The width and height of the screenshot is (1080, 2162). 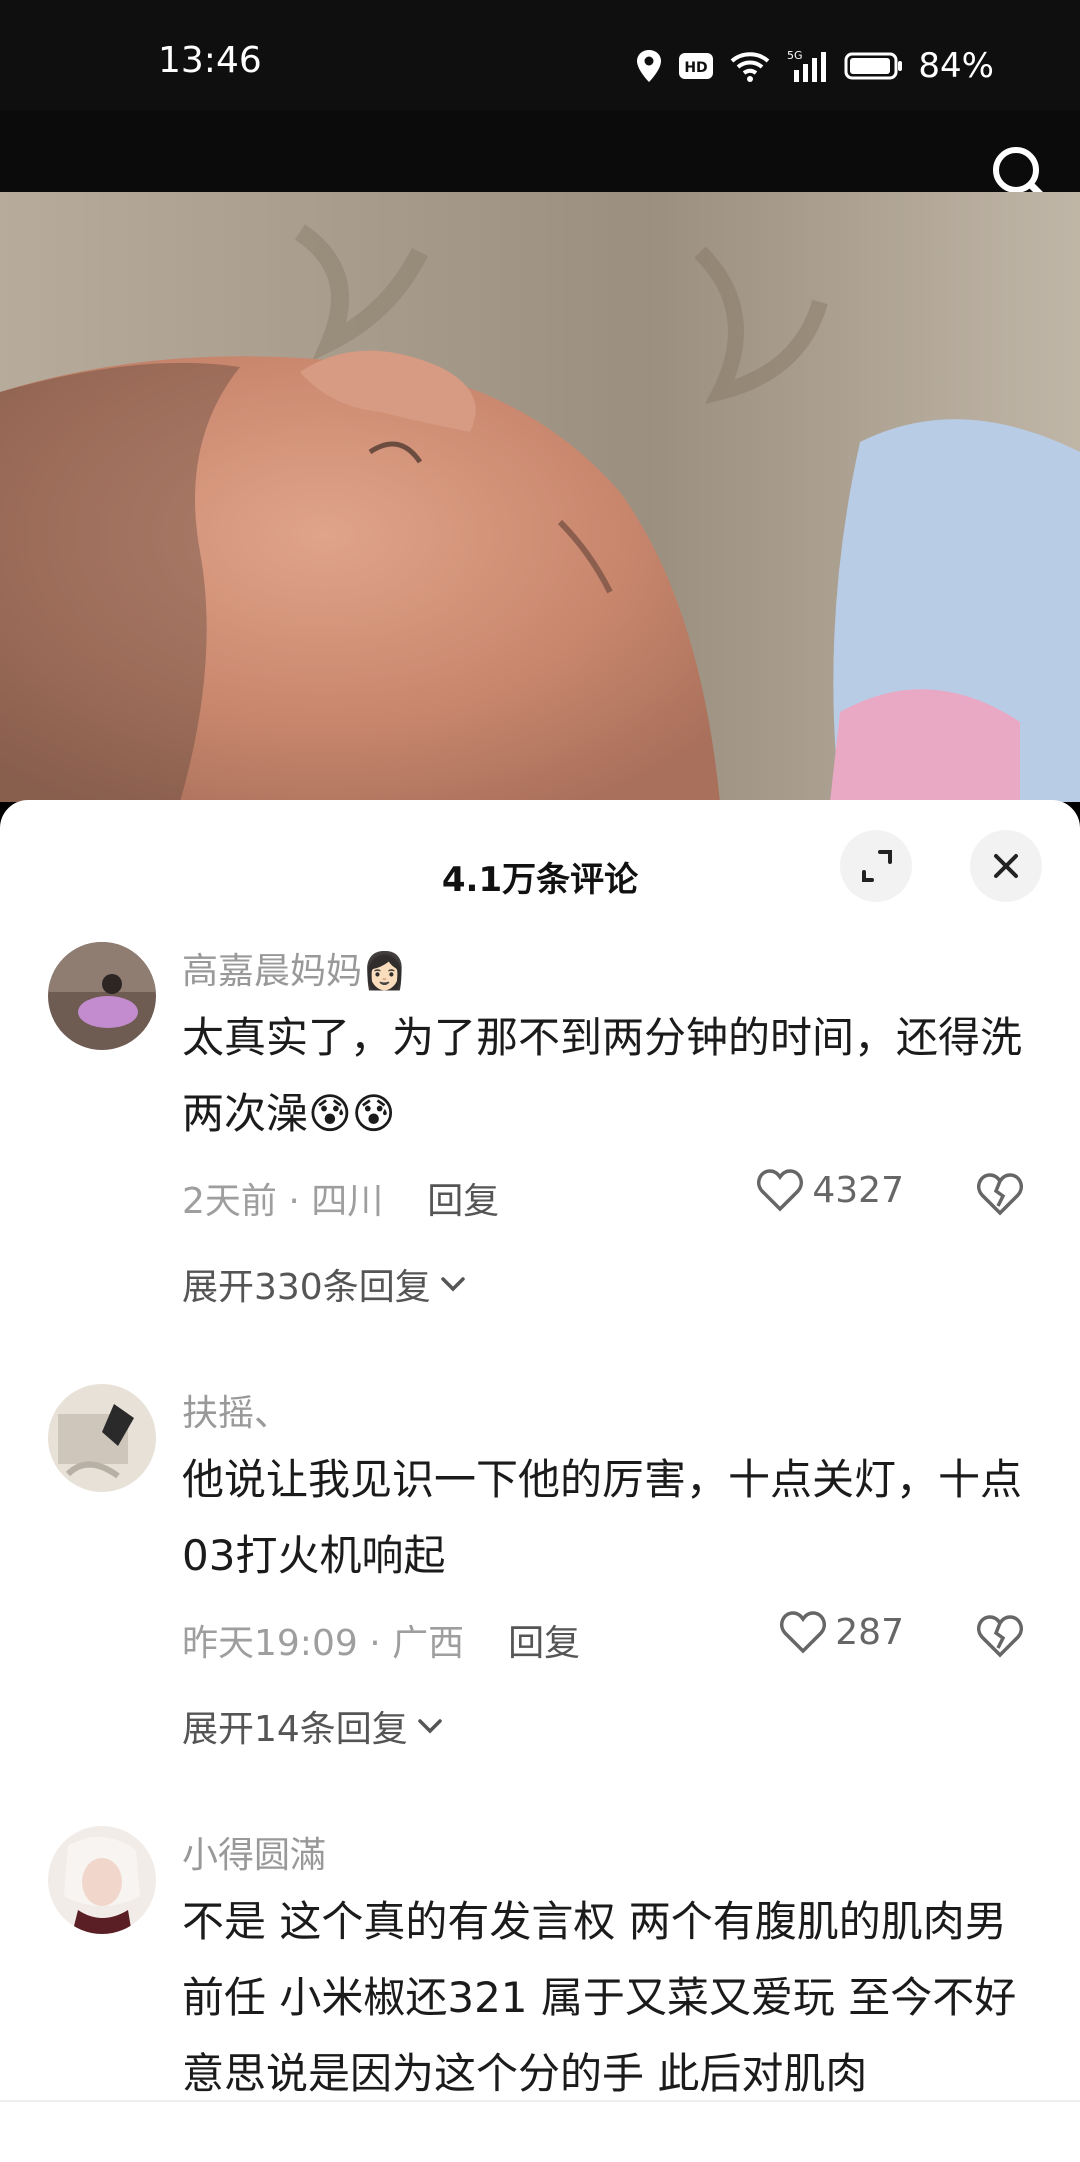 What do you see at coordinates (602, 1517) in the screenshot?
I see `comment-text: 他说让我见识一下他的厉害，十点关灯，十点03打火机响起` at bounding box center [602, 1517].